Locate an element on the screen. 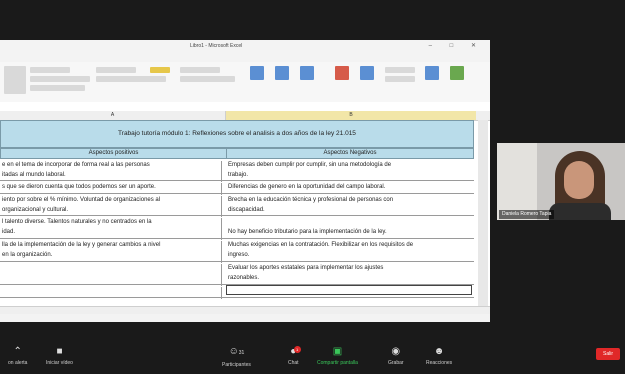 This screenshot has height=374, width=625. record-label: Grabar is located at coordinates (396, 363).